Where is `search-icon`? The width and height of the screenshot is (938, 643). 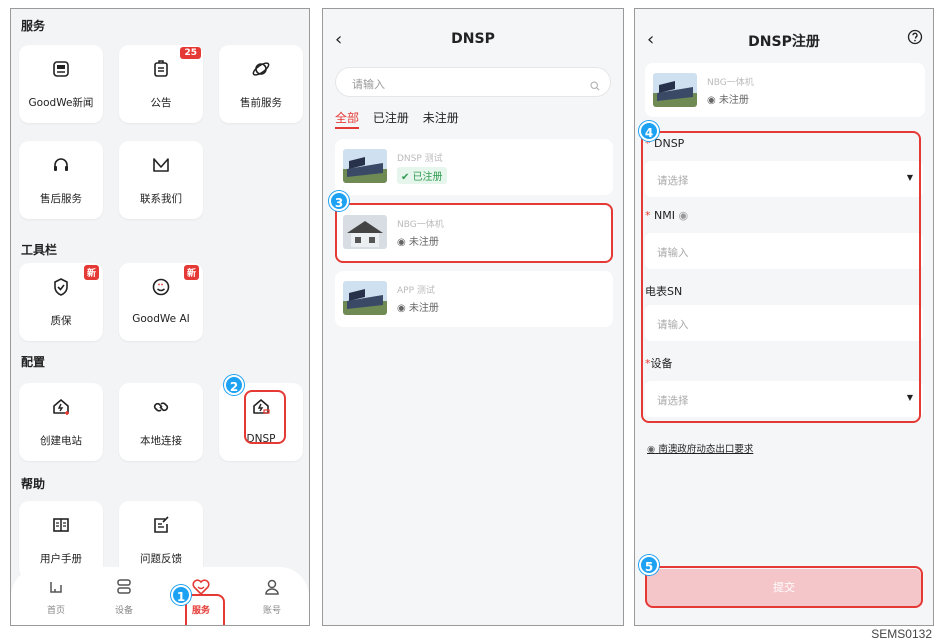
search-icon is located at coordinates (595, 85).